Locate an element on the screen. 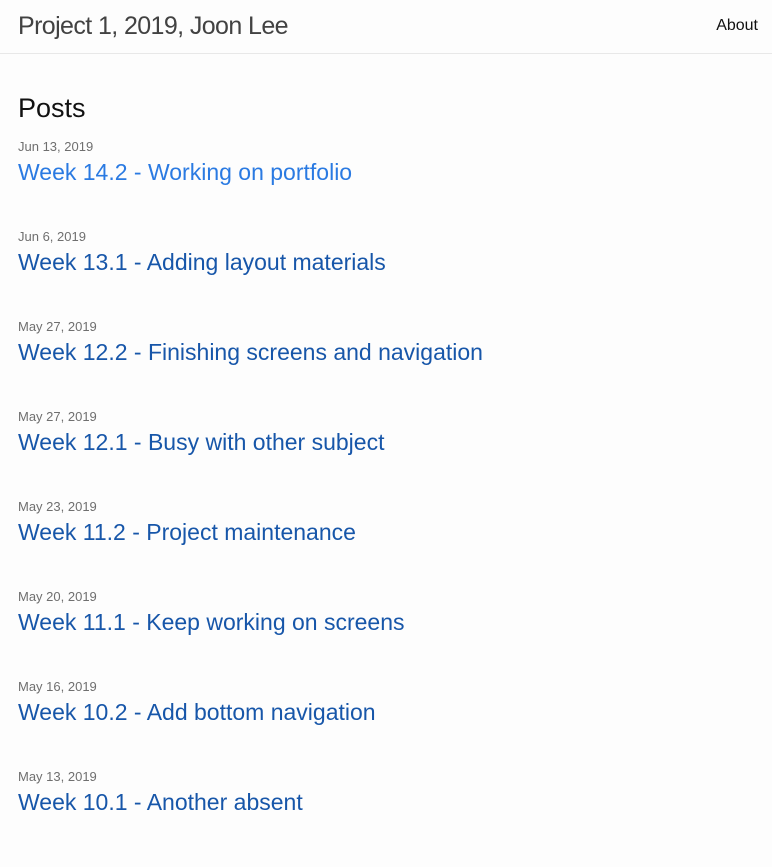  post-date: May 20, 2019 is located at coordinates (57, 596).